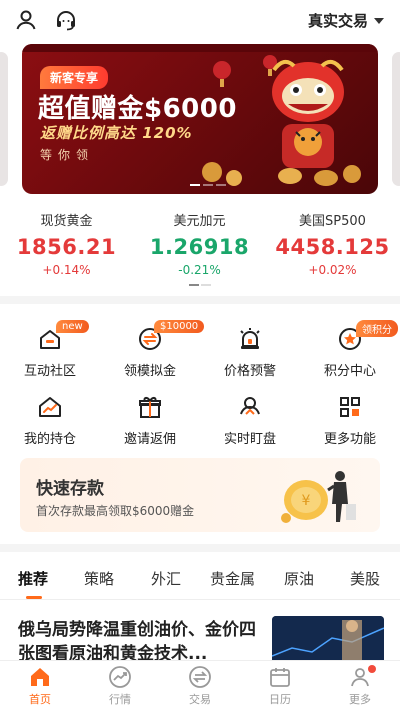 The height and width of the screenshot is (712, 400). What do you see at coordinates (250, 406) in the screenshot?
I see `watch-person-icon` at bounding box center [250, 406].